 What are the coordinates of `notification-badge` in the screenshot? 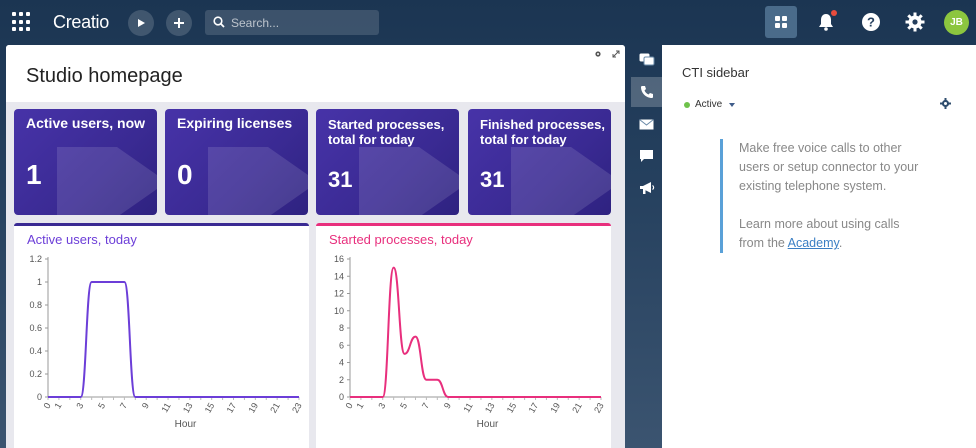 It's located at (834, 13).